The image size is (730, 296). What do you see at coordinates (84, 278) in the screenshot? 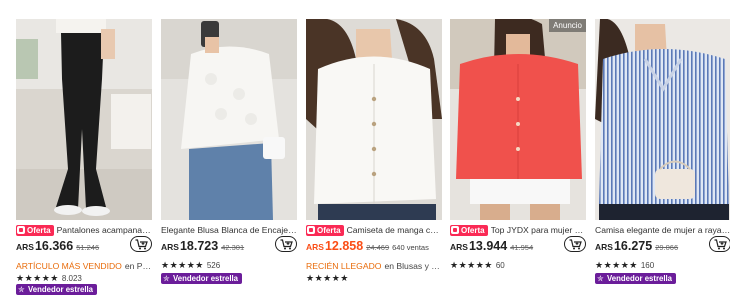
I see `rating-row: ★★★★★ 8.023` at bounding box center [84, 278].